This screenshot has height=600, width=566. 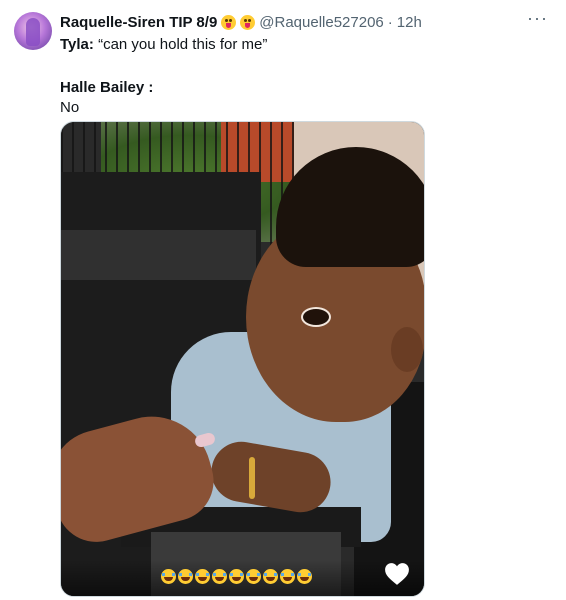 I want to click on user-handle: @Raquelle527206, so click(x=321, y=22).